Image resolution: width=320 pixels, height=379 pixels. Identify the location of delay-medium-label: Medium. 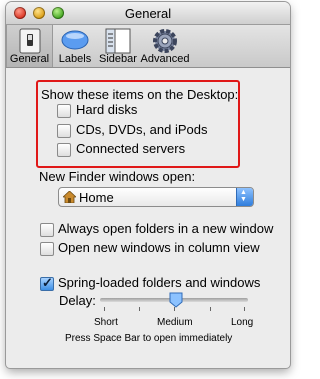
(175, 322).